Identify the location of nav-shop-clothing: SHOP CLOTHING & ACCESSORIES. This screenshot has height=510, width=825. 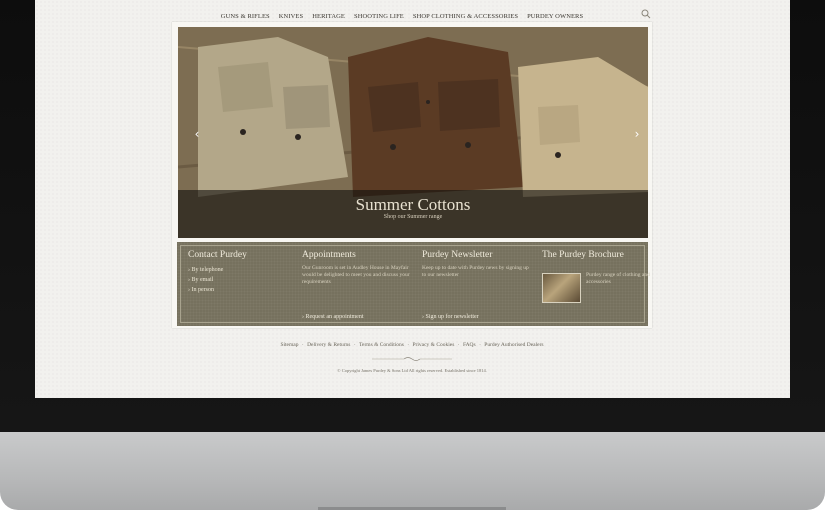
(465, 16).